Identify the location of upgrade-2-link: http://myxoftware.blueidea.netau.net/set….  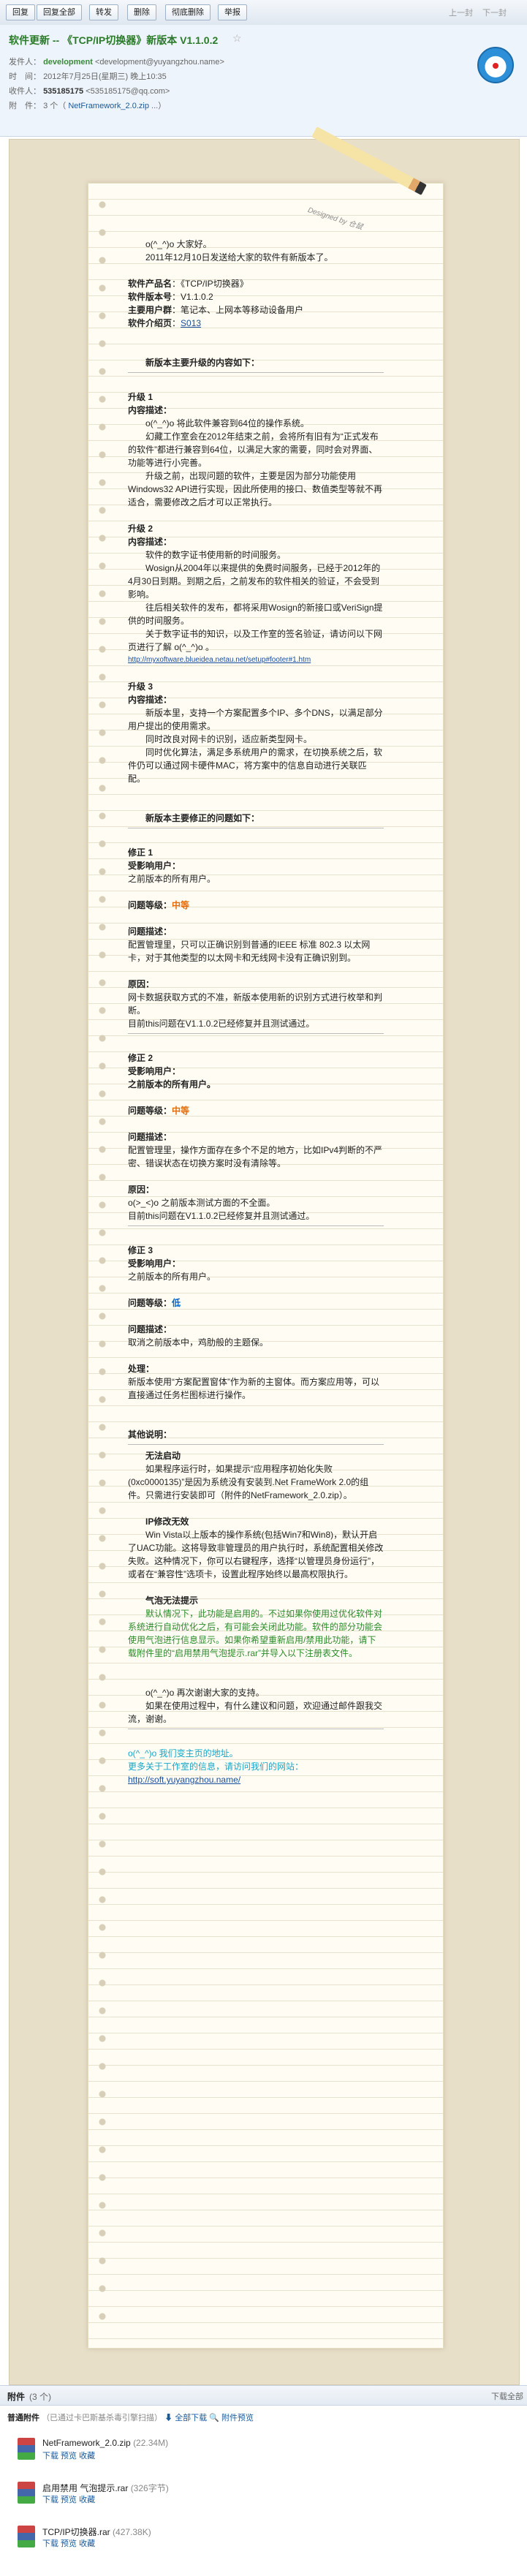
(256, 660).